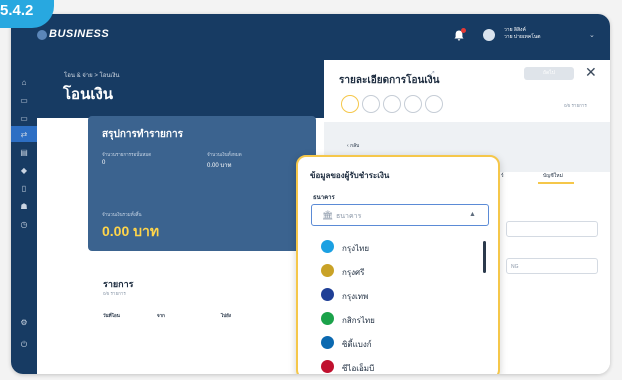 This screenshot has width=622, height=380. Describe the element at coordinates (463, 30) in the screenshot. I see `notification-dot` at that location.